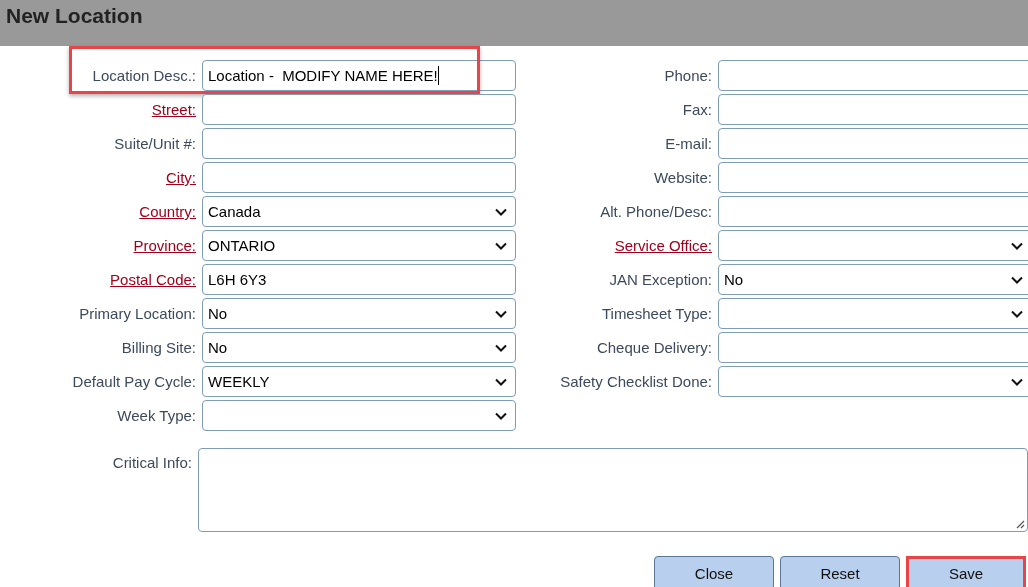 The width and height of the screenshot is (1028, 587). Describe the element at coordinates (134, 381) in the screenshot. I see `field-label: Default Pay Cycle:` at that location.